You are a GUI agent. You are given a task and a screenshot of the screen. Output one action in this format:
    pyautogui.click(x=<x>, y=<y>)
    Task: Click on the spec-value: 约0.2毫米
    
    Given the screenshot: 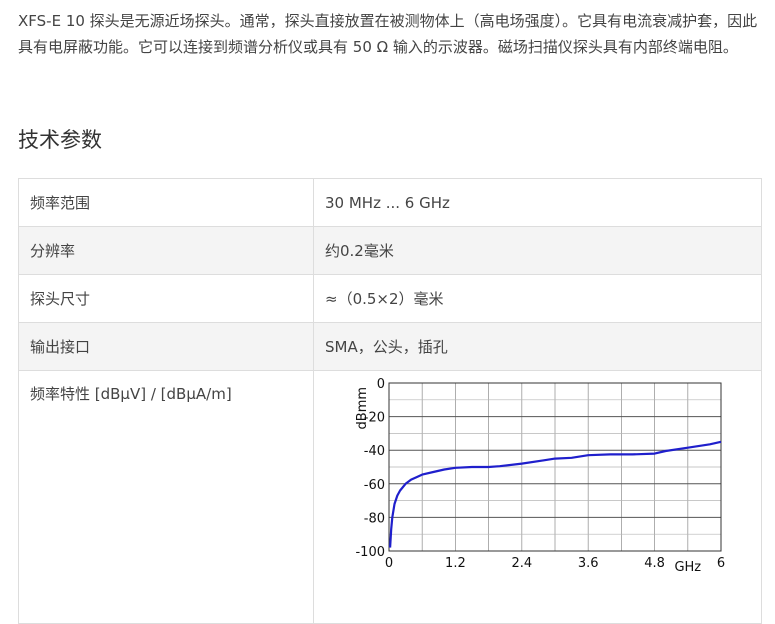 What is the action you would take?
    pyautogui.click(x=537, y=250)
    